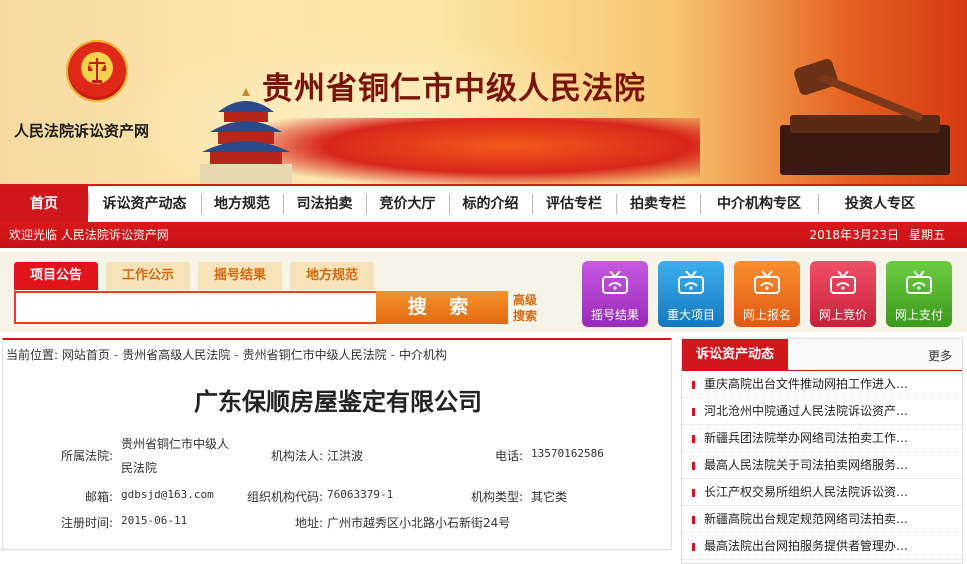  I want to click on sidebar-header: 诉讼资产动态 更多, so click(822, 355).